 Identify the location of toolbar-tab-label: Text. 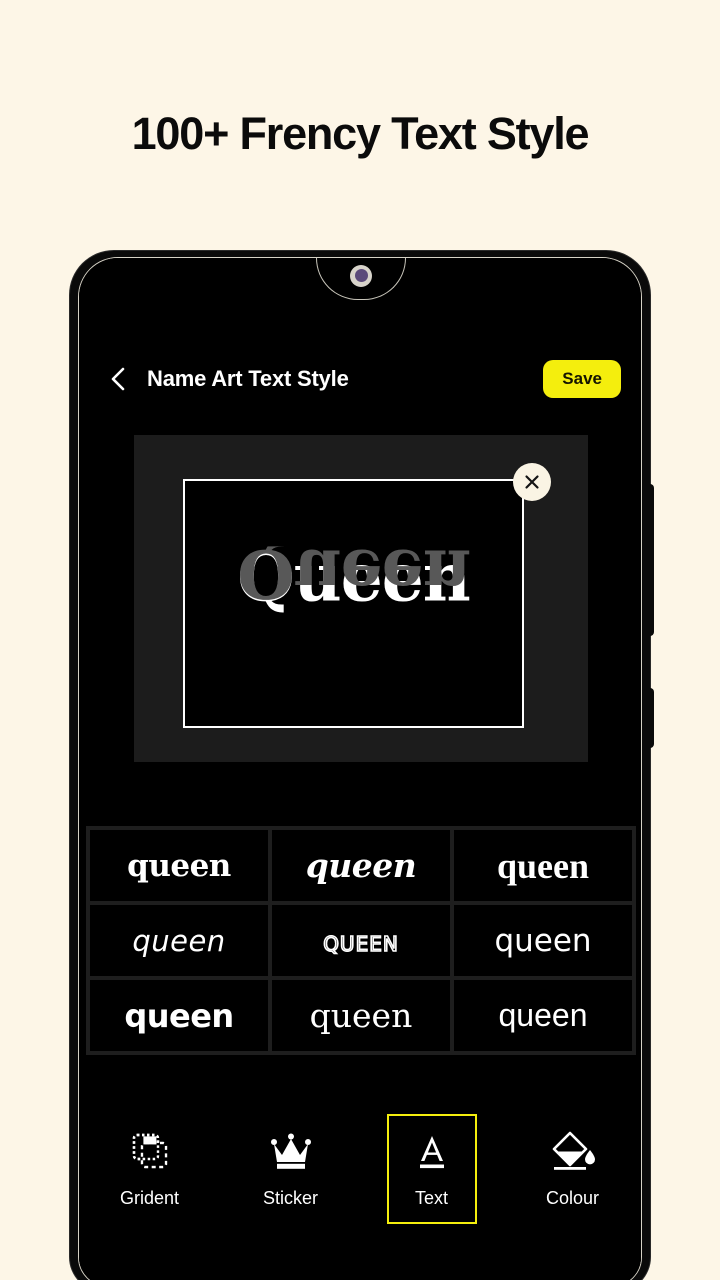
(431, 1198).